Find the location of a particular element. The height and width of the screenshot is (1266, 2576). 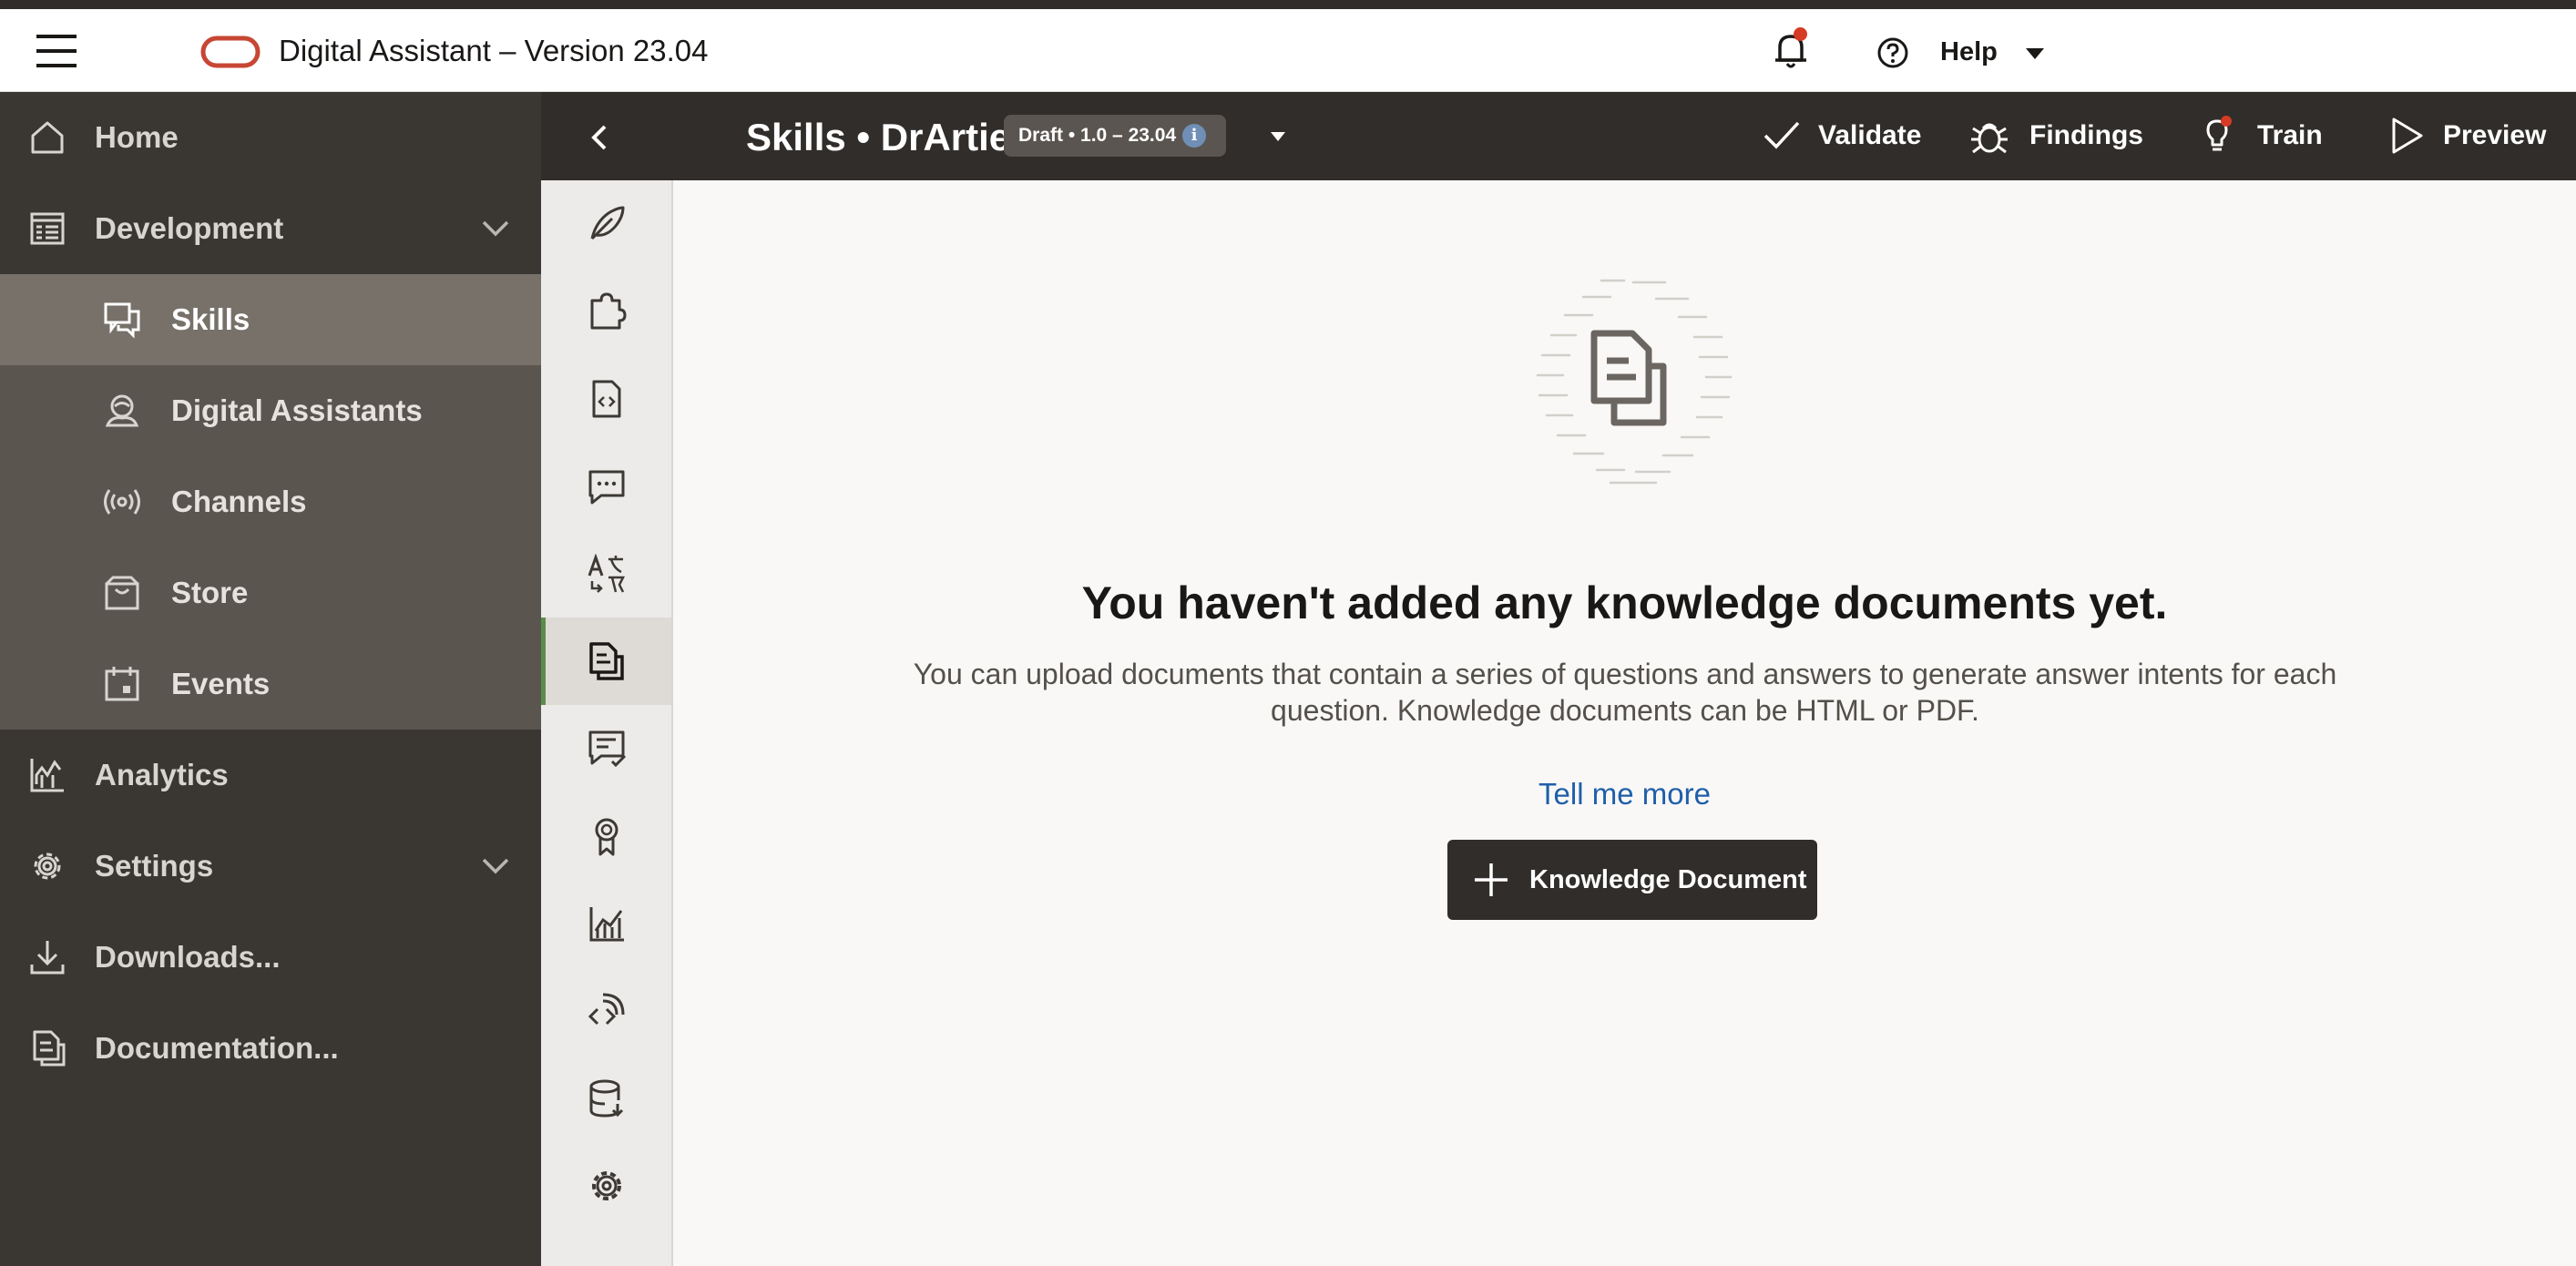

rail-item-entities is located at coordinates (606, 836).